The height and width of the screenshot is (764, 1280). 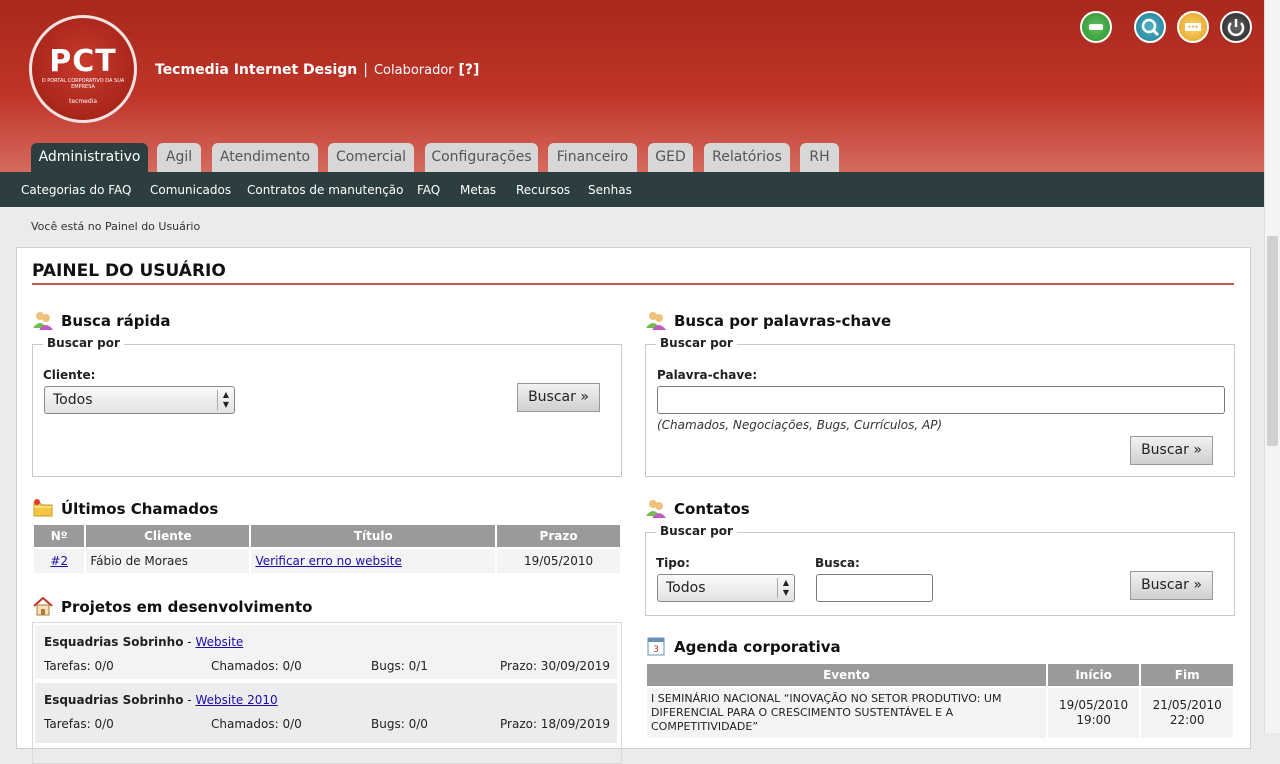 What do you see at coordinates (76, 190) in the screenshot?
I see `subnav-categorias-faq: Categorias do FAQ` at bounding box center [76, 190].